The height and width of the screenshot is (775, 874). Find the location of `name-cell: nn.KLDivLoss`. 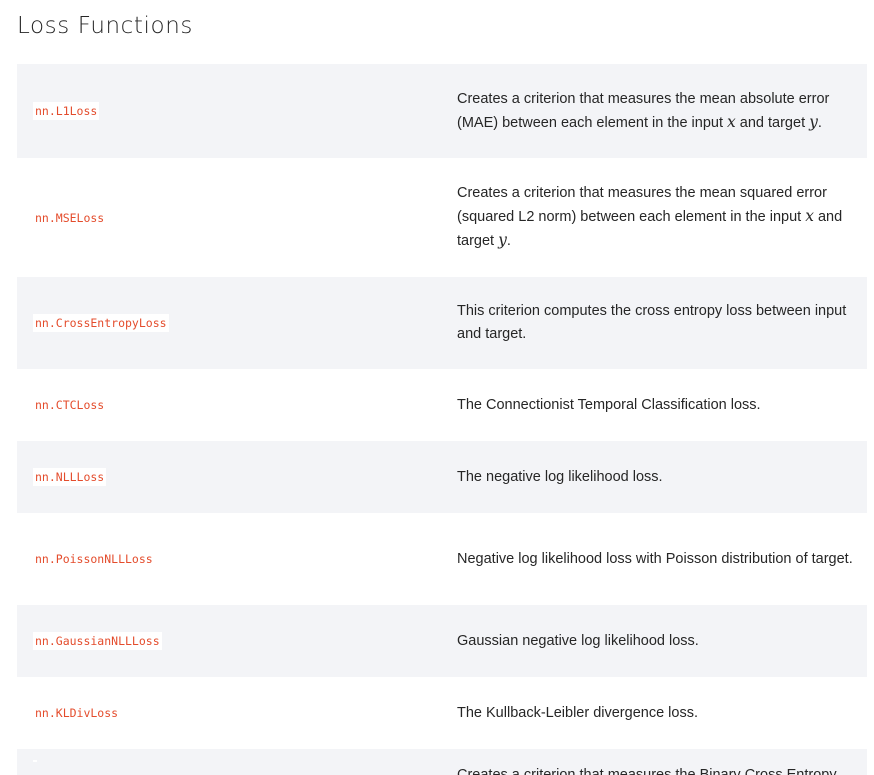

name-cell: nn.KLDivLoss is located at coordinates (237, 713).